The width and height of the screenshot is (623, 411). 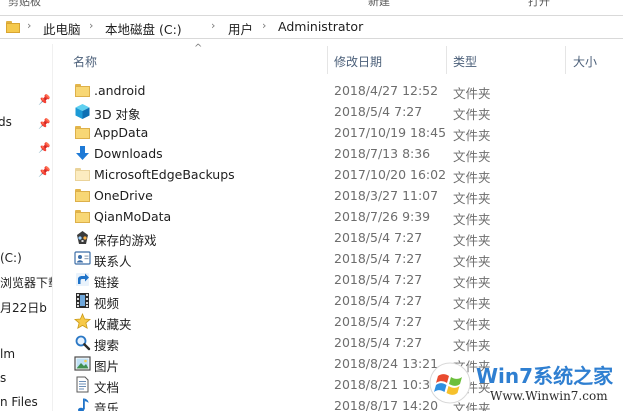 I want to click on file-row: 3D 对象 2018/5/4 7:27 文件夹, so click(x=338, y=111).